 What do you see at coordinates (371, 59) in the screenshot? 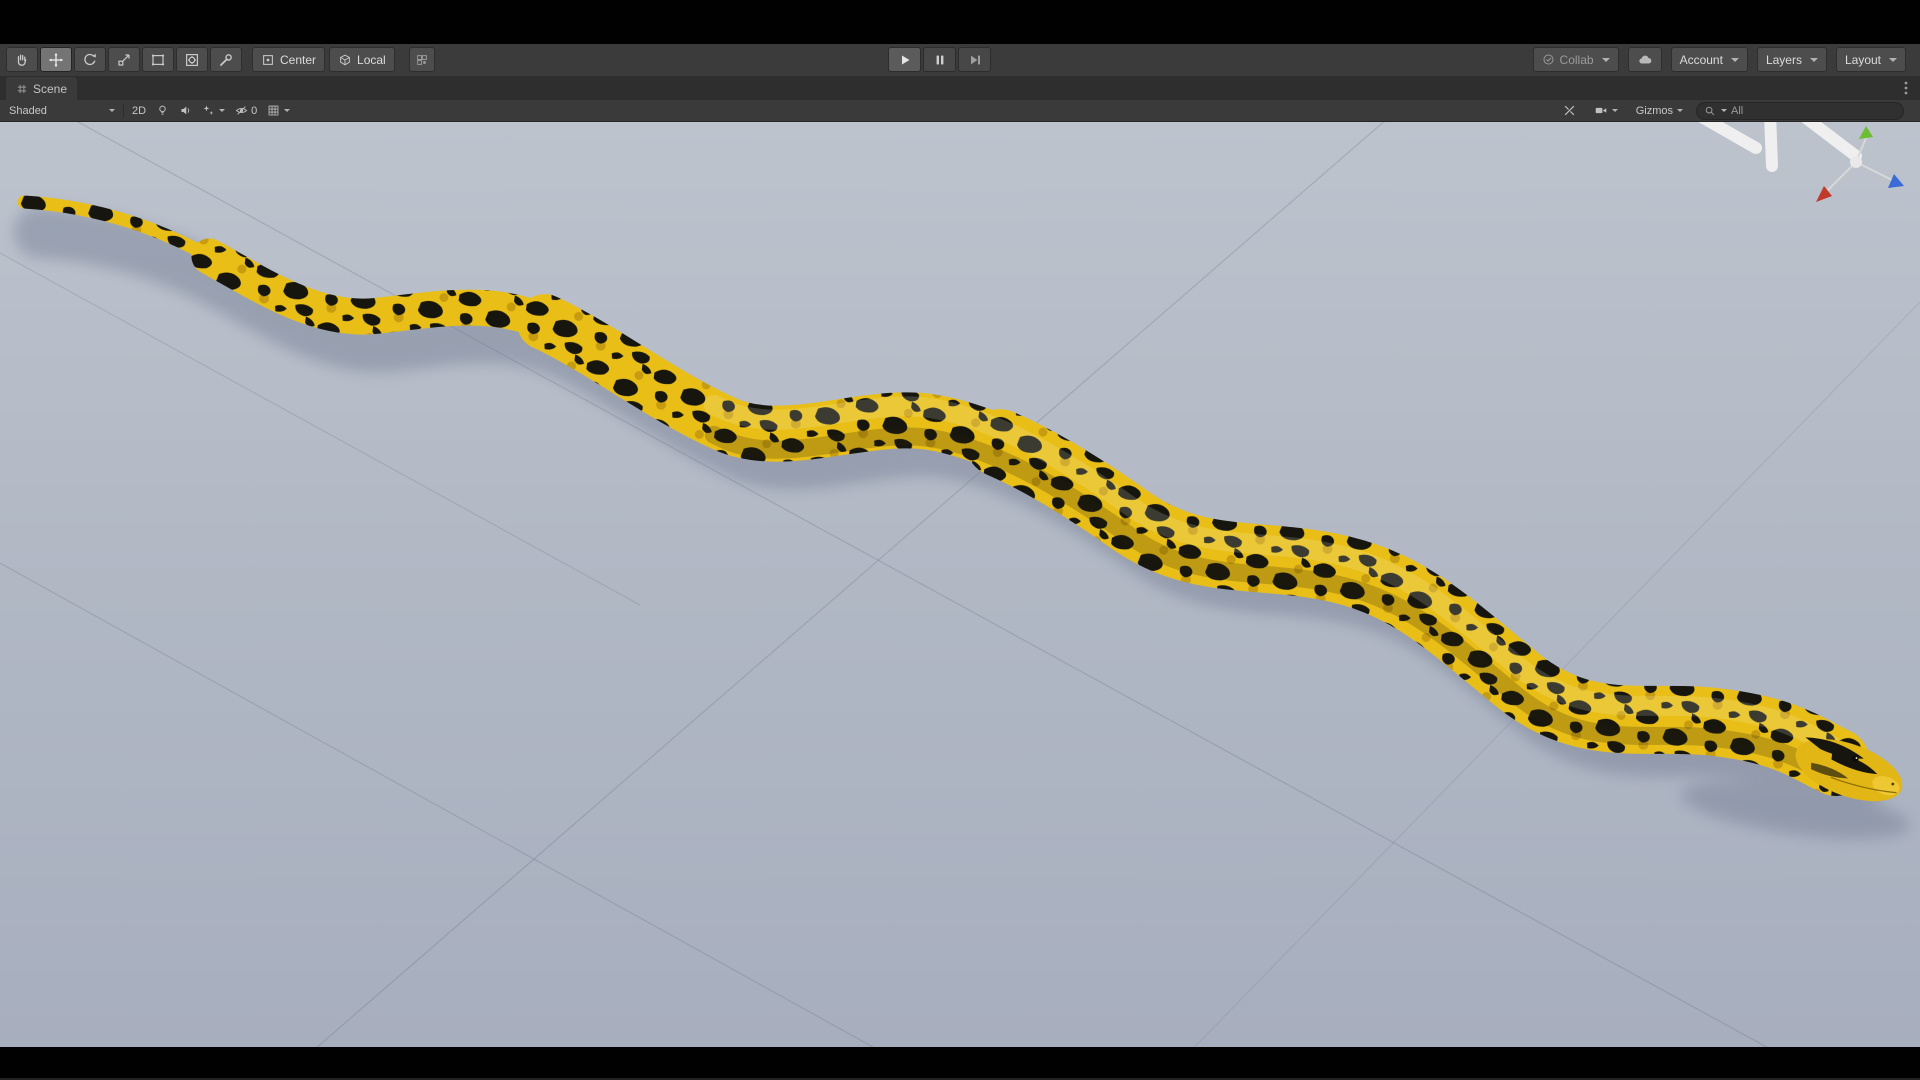
I see `pivot-orientation-label: Local` at bounding box center [371, 59].